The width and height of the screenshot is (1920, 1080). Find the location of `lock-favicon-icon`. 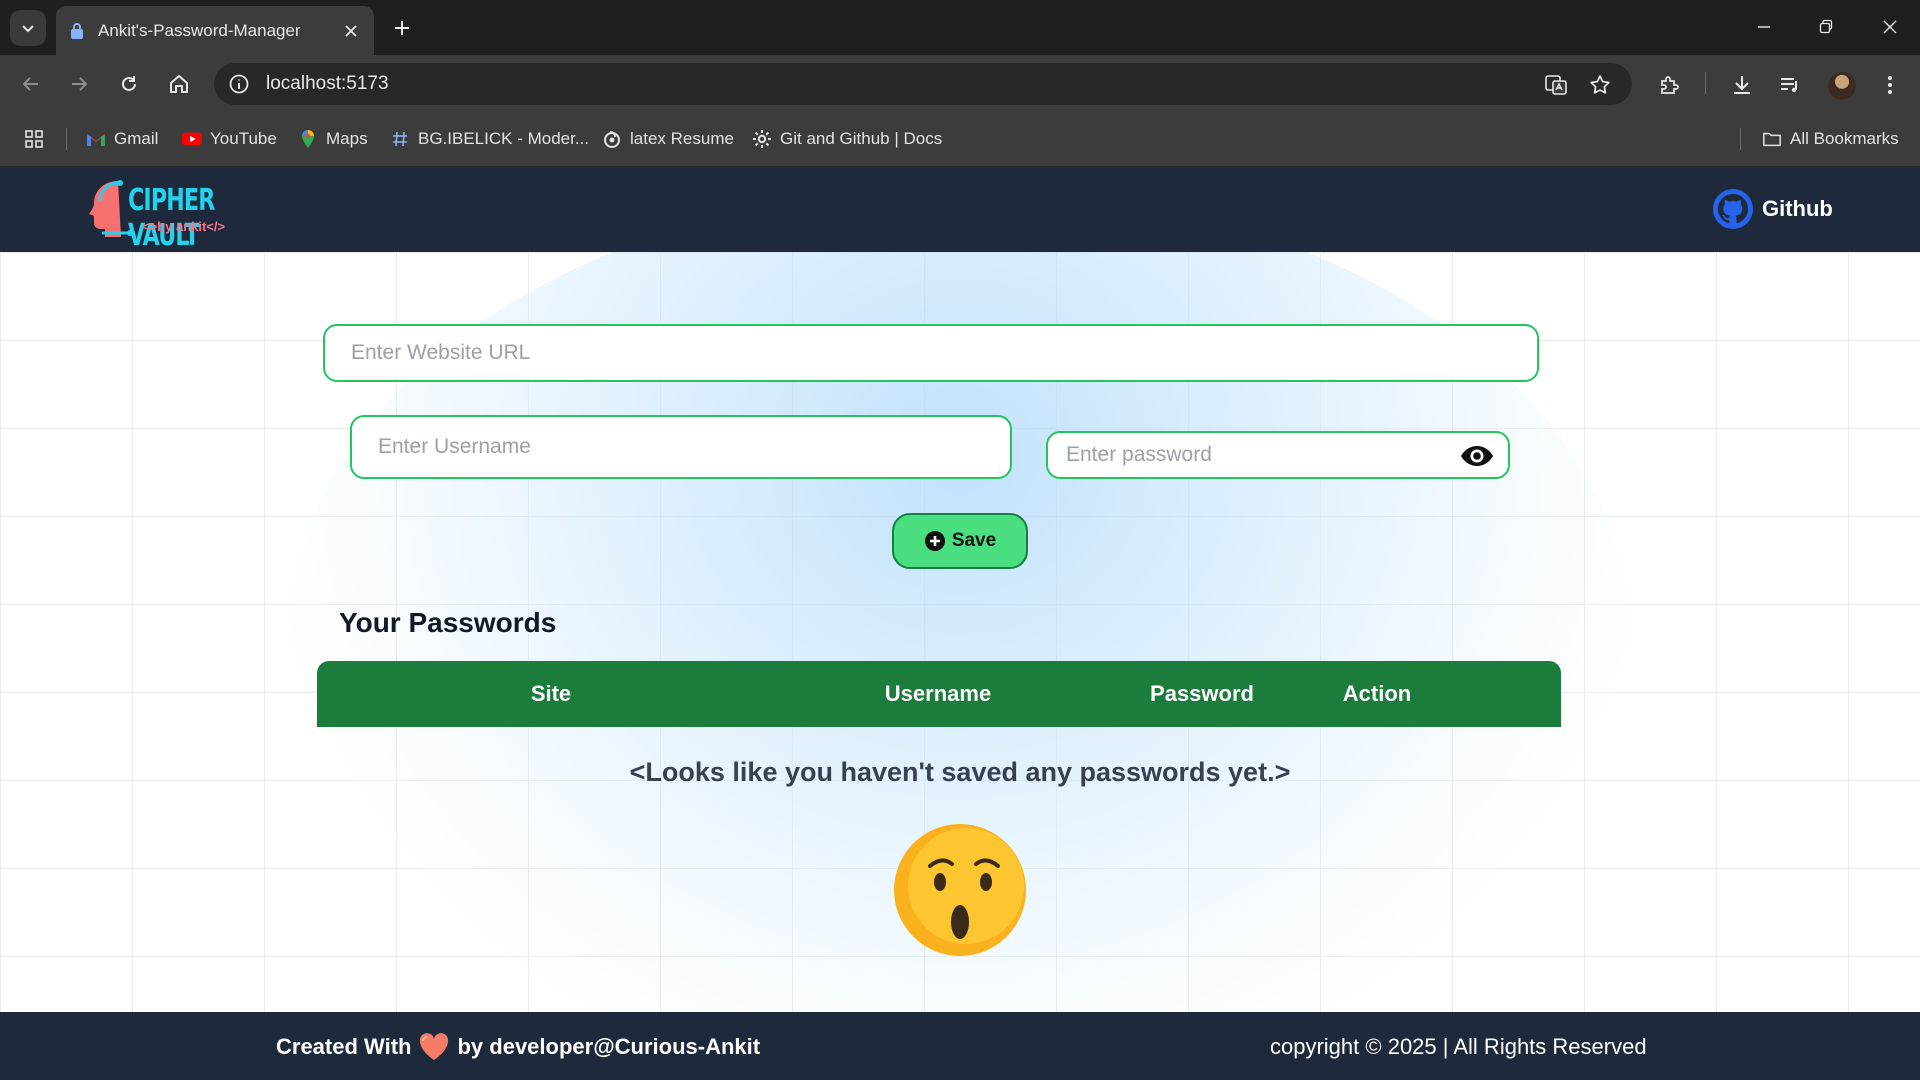

lock-favicon-icon is located at coordinates (77, 30).